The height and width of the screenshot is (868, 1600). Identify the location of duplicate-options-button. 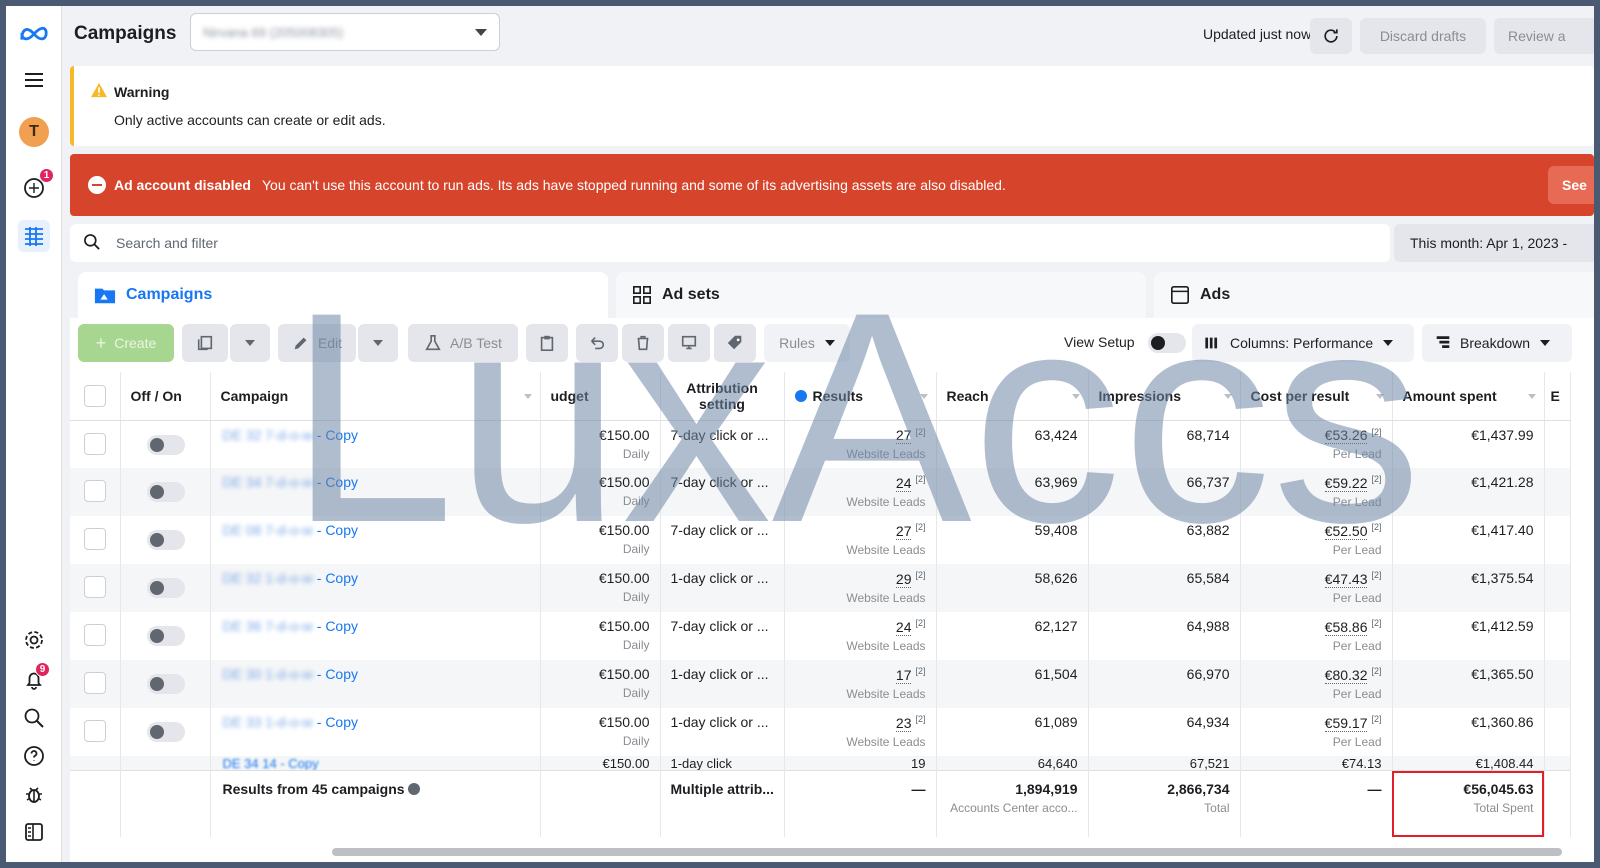
(250, 343).